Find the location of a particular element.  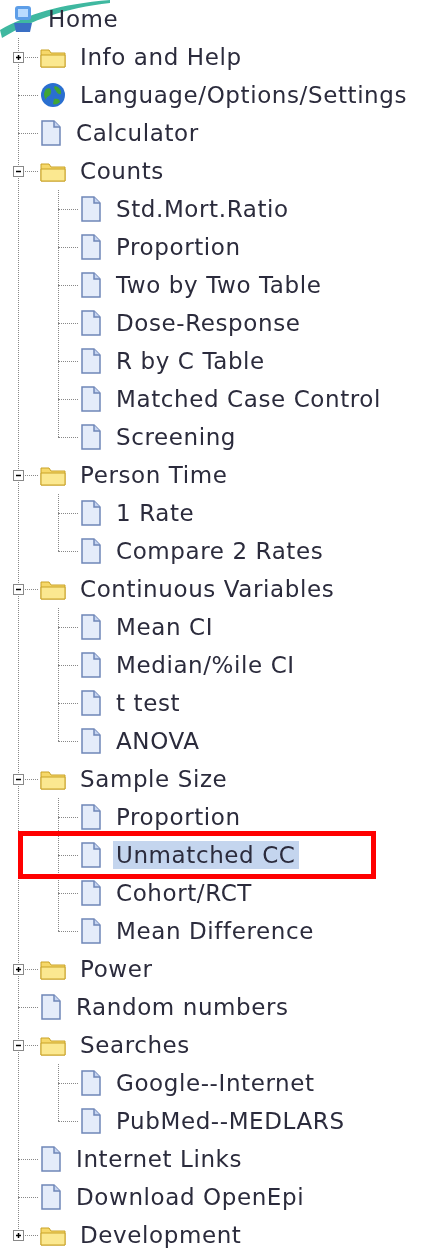

tree-item: Matched Case Control is located at coordinates (248, 399).